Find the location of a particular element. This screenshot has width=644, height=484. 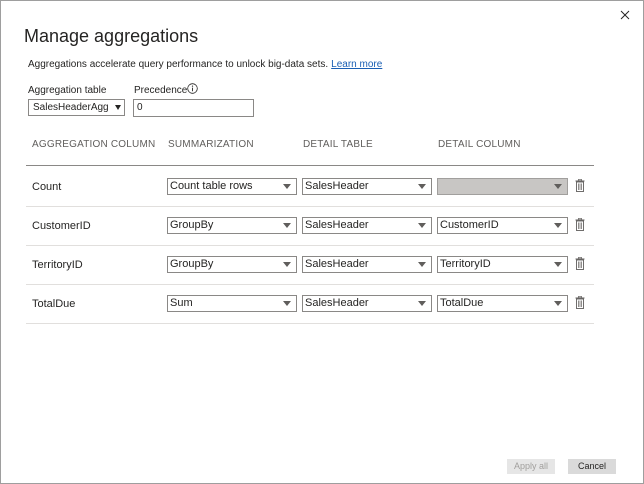

detail-column-value: TerritoryID is located at coordinates (465, 264).